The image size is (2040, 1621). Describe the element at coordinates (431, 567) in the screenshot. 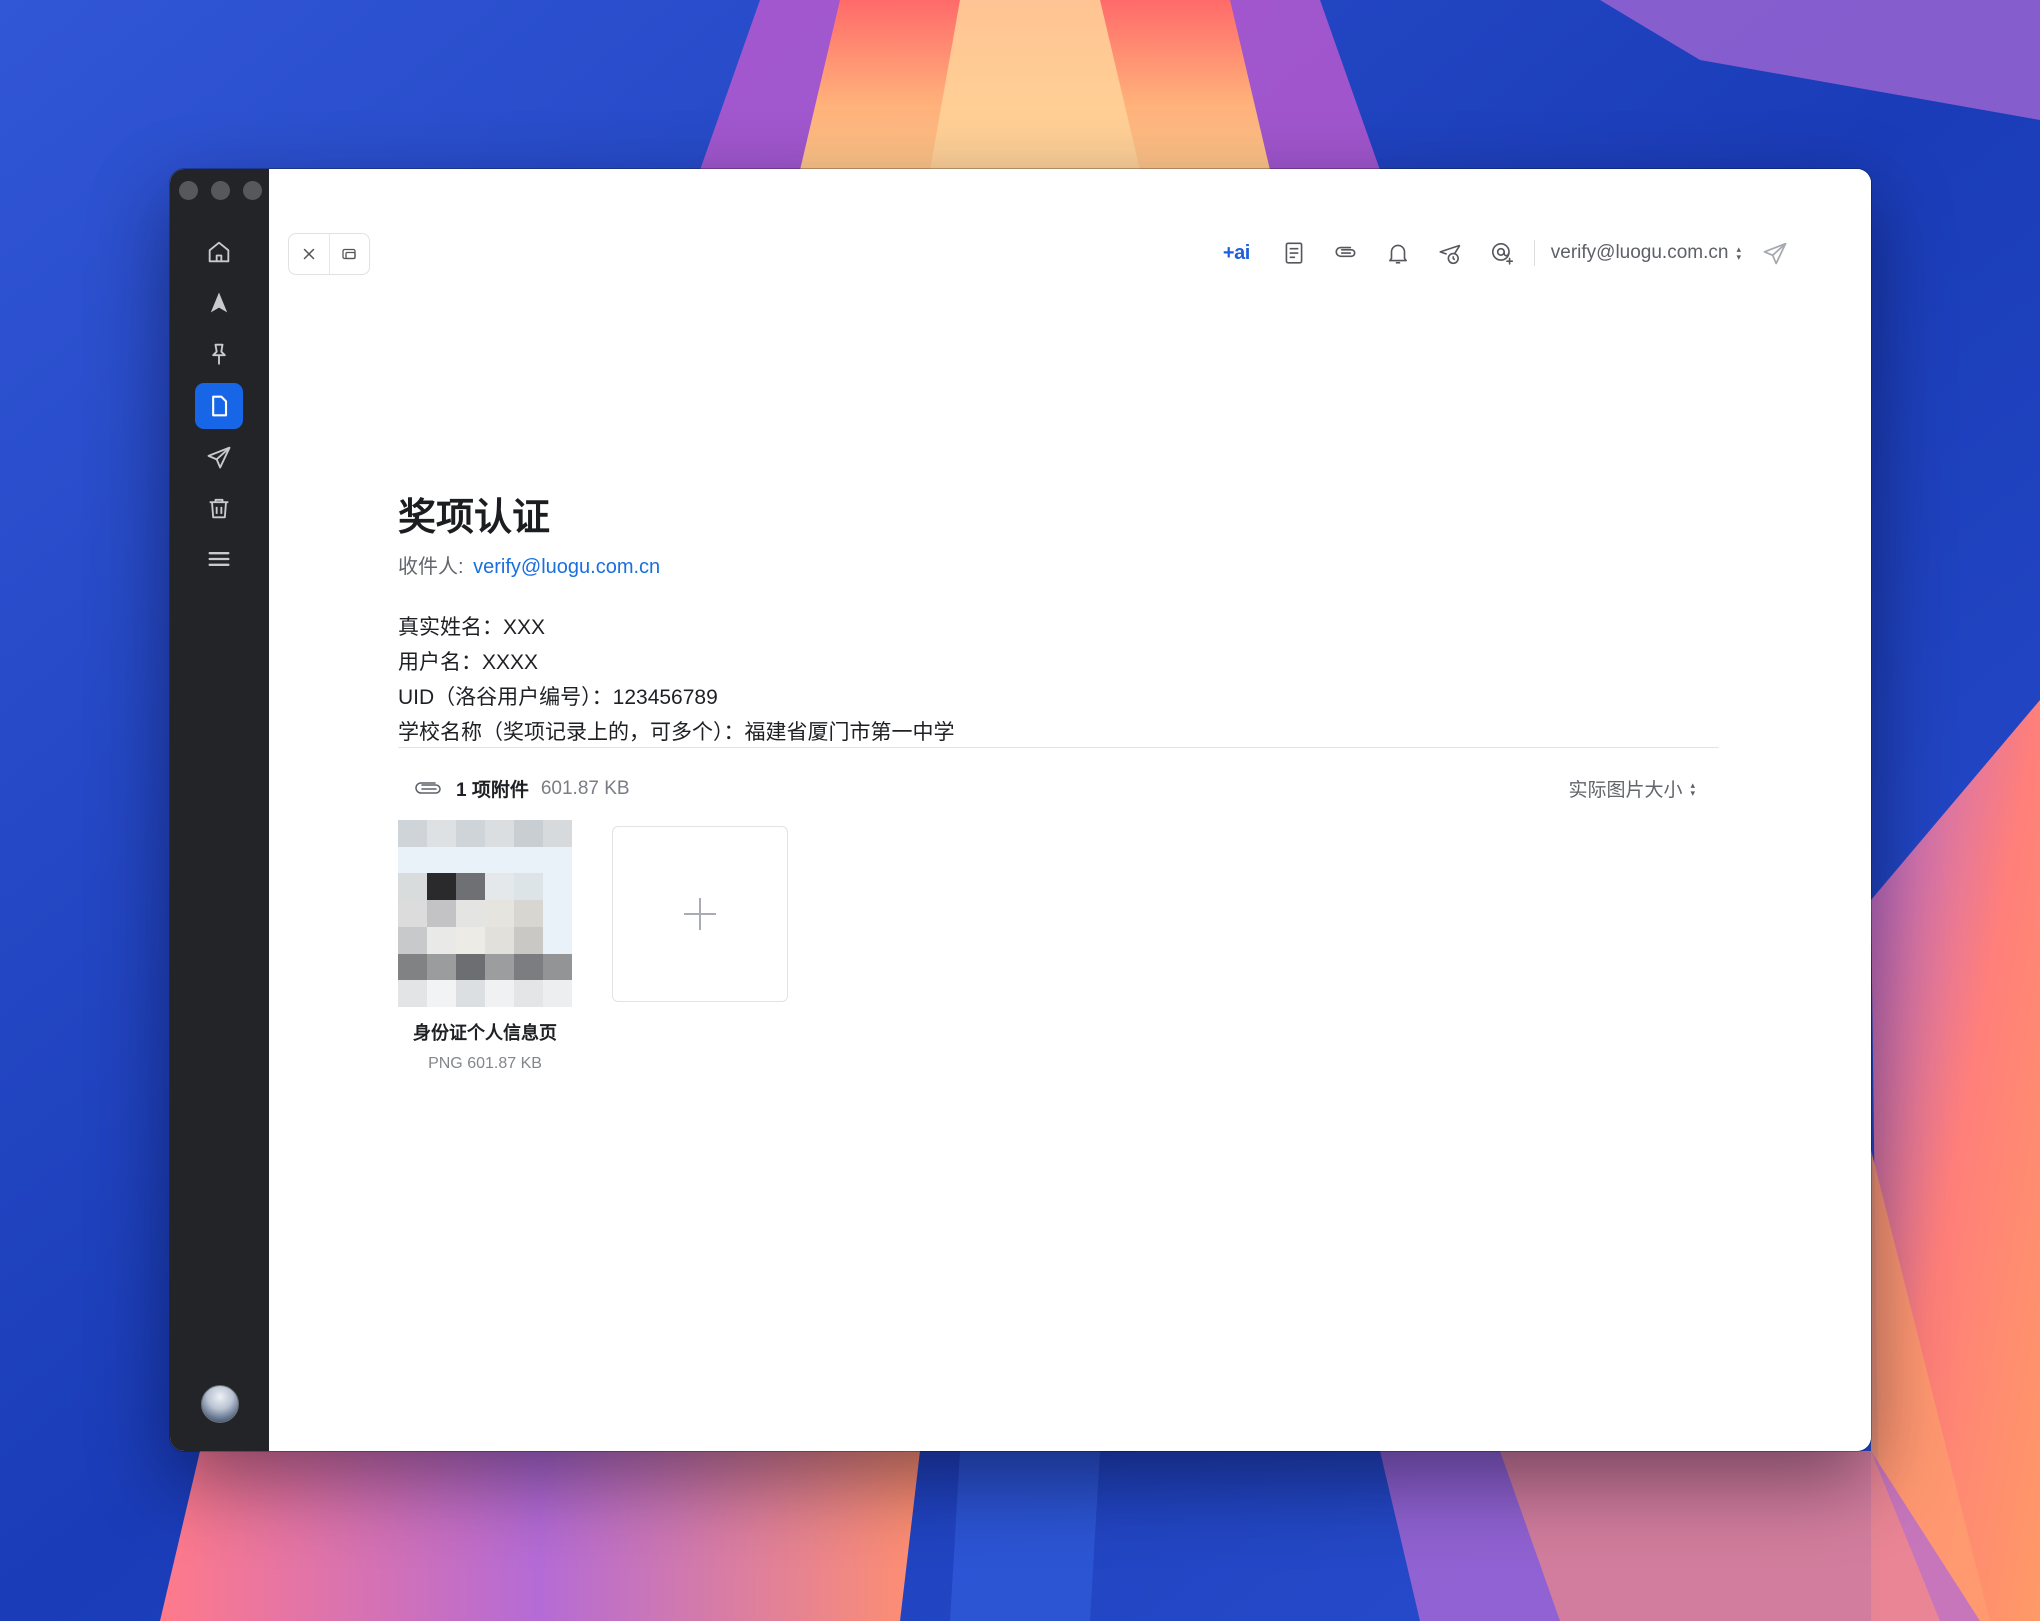

I see `recipient-label: 收件人:` at that location.